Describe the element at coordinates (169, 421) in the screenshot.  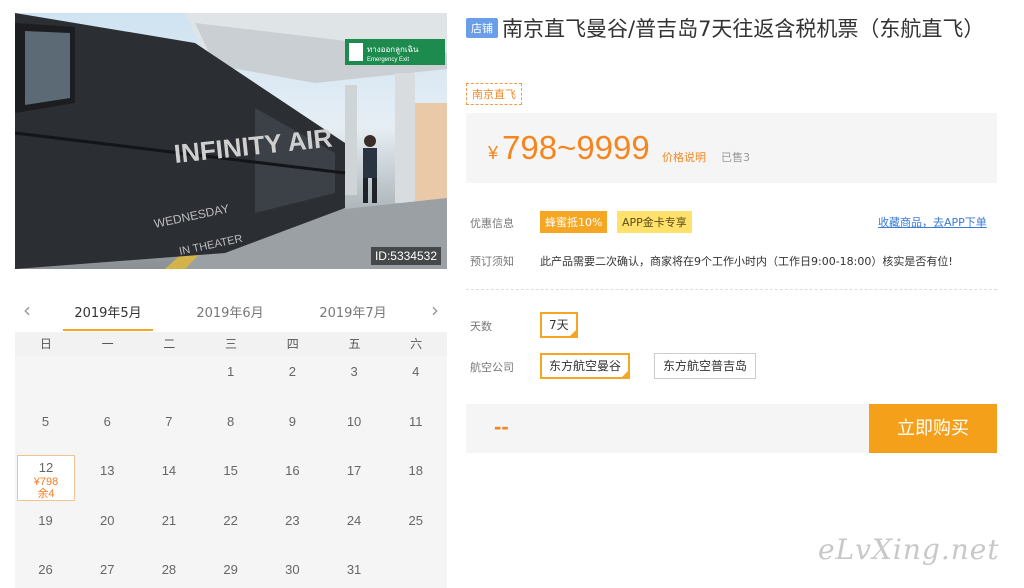
I see `calendar-day-number: 7` at that location.